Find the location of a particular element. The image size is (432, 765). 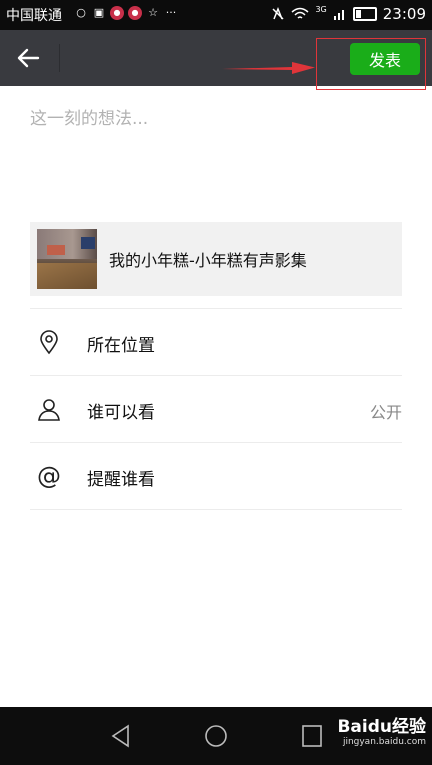

mention-option: @ 提醒谁看 is located at coordinates (216, 476).